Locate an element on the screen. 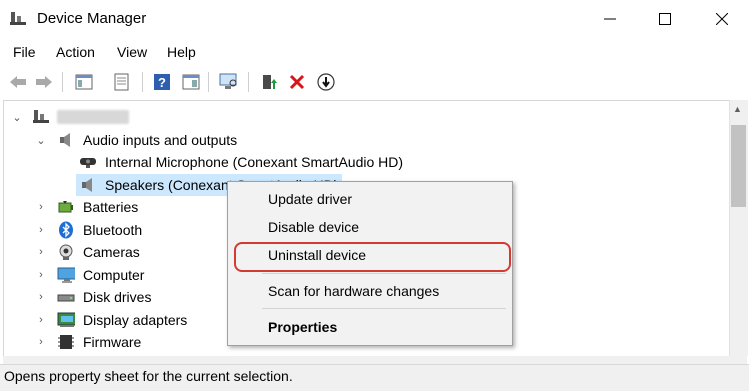  maximize-icon is located at coordinates (665, 19).